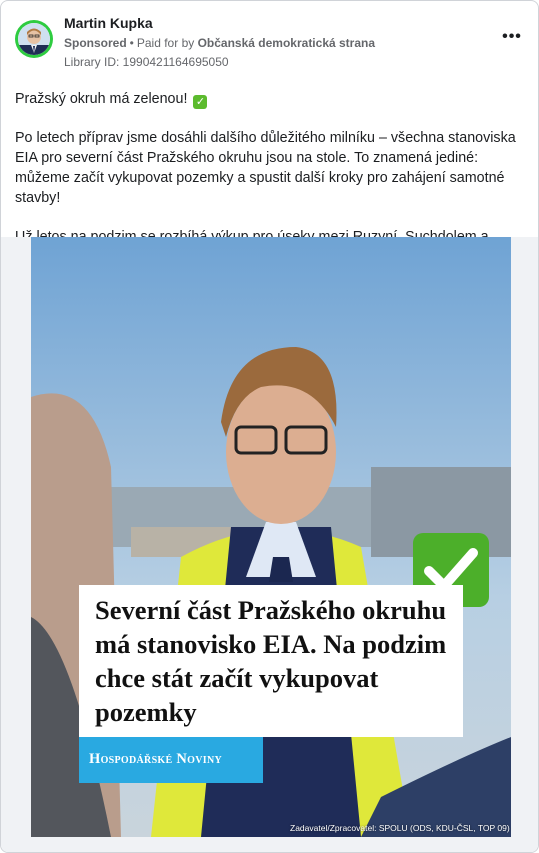 The height and width of the screenshot is (853, 539). I want to click on author-name: Martin Kupka, so click(108, 23).